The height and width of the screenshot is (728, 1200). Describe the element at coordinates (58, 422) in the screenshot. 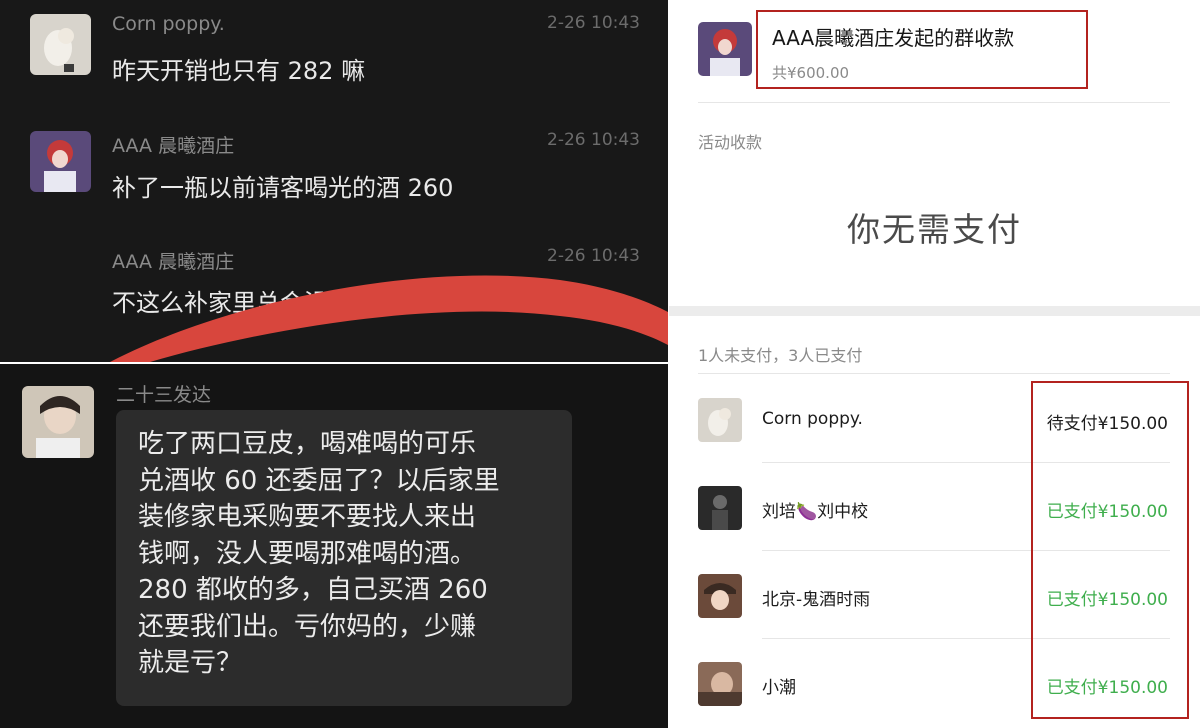

I see `avatar-ershisan-icon` at that location.